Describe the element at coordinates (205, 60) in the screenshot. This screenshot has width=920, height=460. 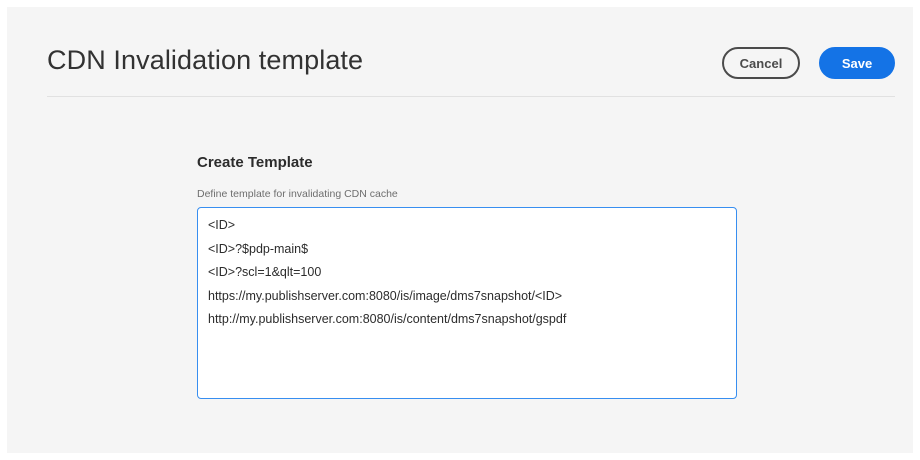
I see `page-title: CDN Invalidation template` at that location.